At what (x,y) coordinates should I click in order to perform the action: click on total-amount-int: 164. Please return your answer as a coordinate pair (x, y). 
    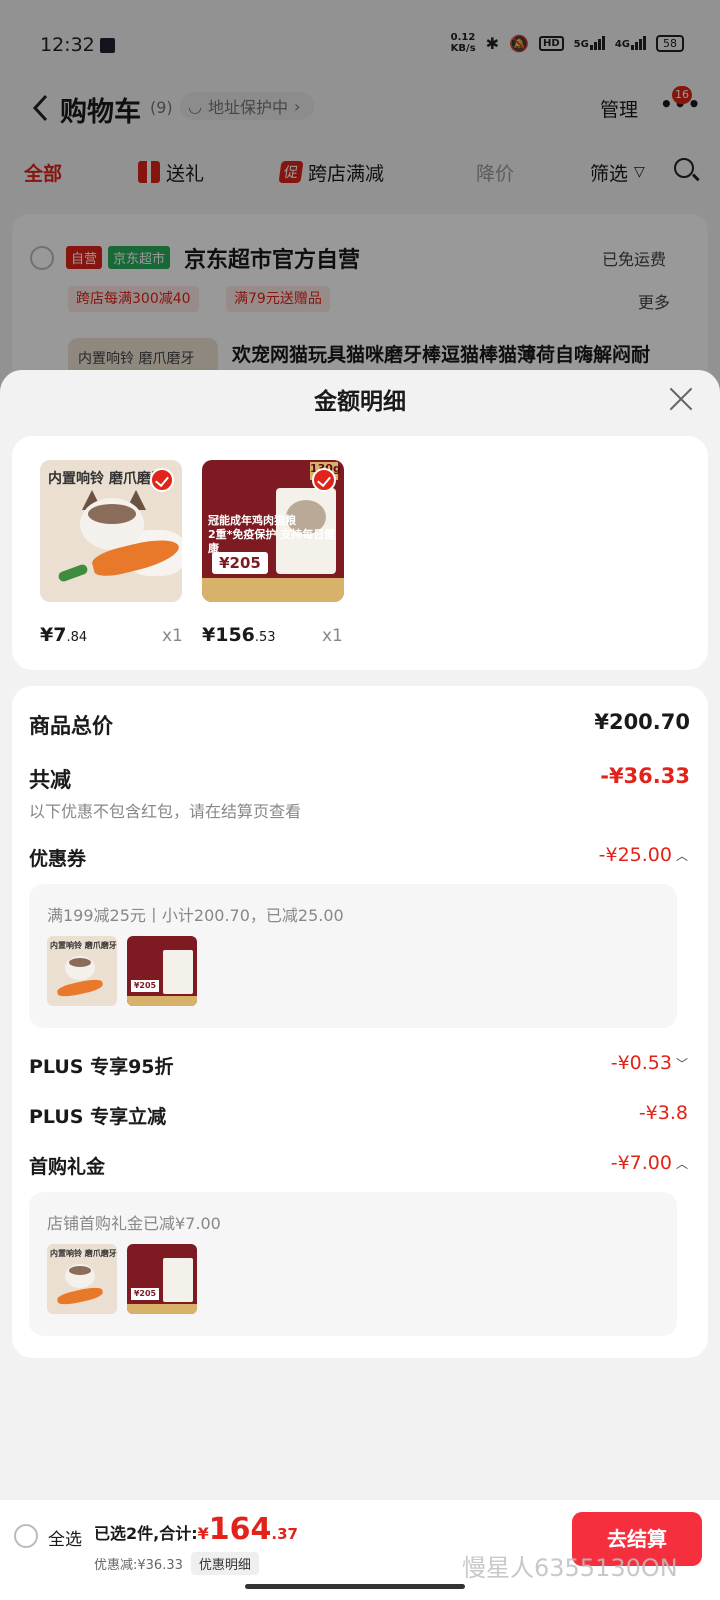
    Looking at the image, I should click on (240, 1529).